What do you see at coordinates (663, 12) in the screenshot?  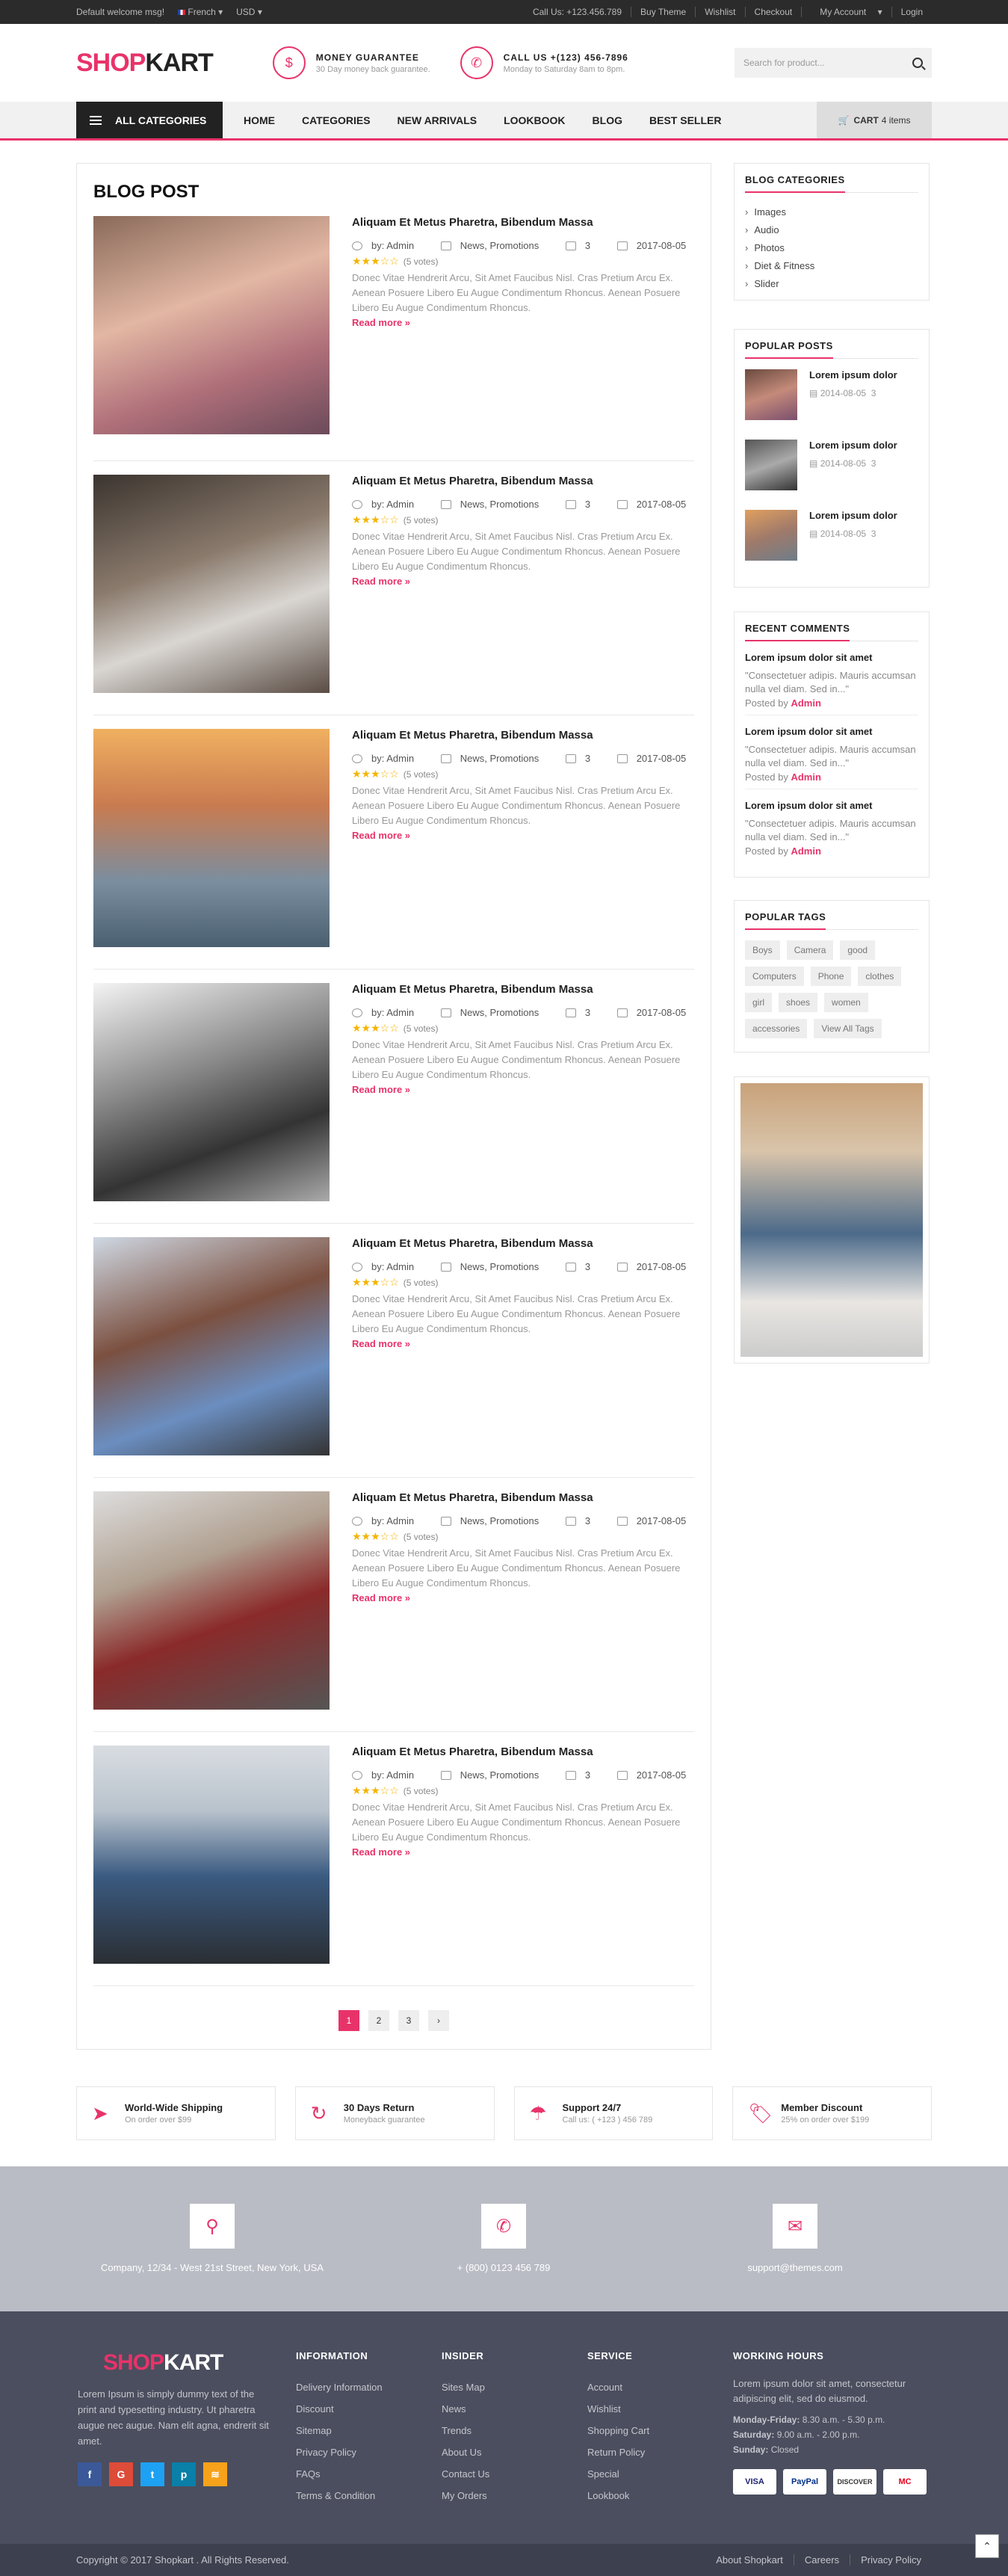 I see `buy-theme-link: Buy Theme` at bounding box center [663, 12].